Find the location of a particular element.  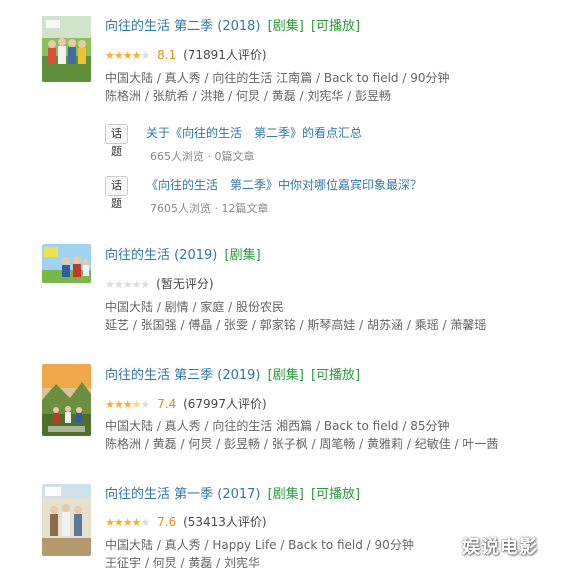

title-line: 向往的生活 第三季 (2019) [剧集] [可播放] is located at coordinates (232, 376).